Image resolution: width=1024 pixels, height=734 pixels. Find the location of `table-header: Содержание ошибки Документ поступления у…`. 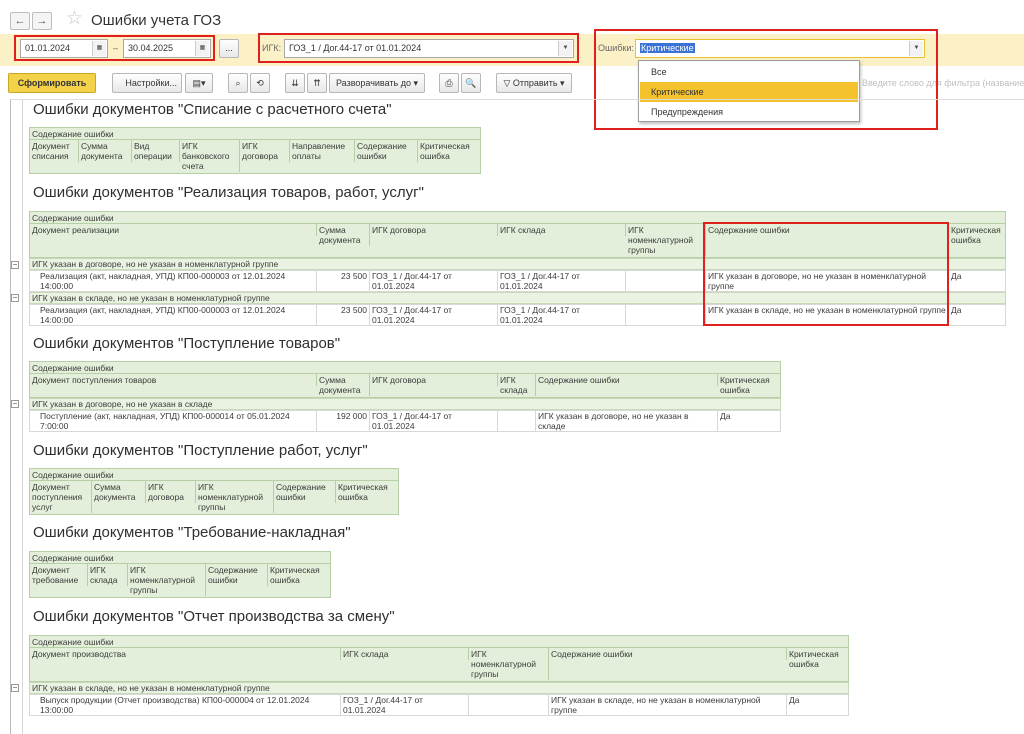

table-header: Содержание ошибки Документ поступления у… is located at coordinates (214, 491).